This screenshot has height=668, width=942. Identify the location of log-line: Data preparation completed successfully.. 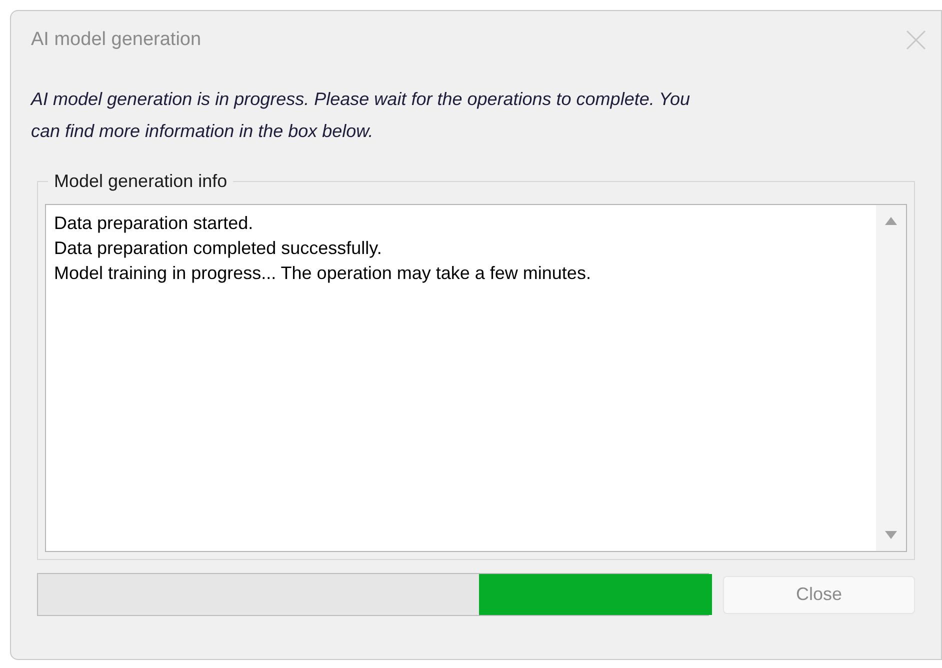
(218, 248).